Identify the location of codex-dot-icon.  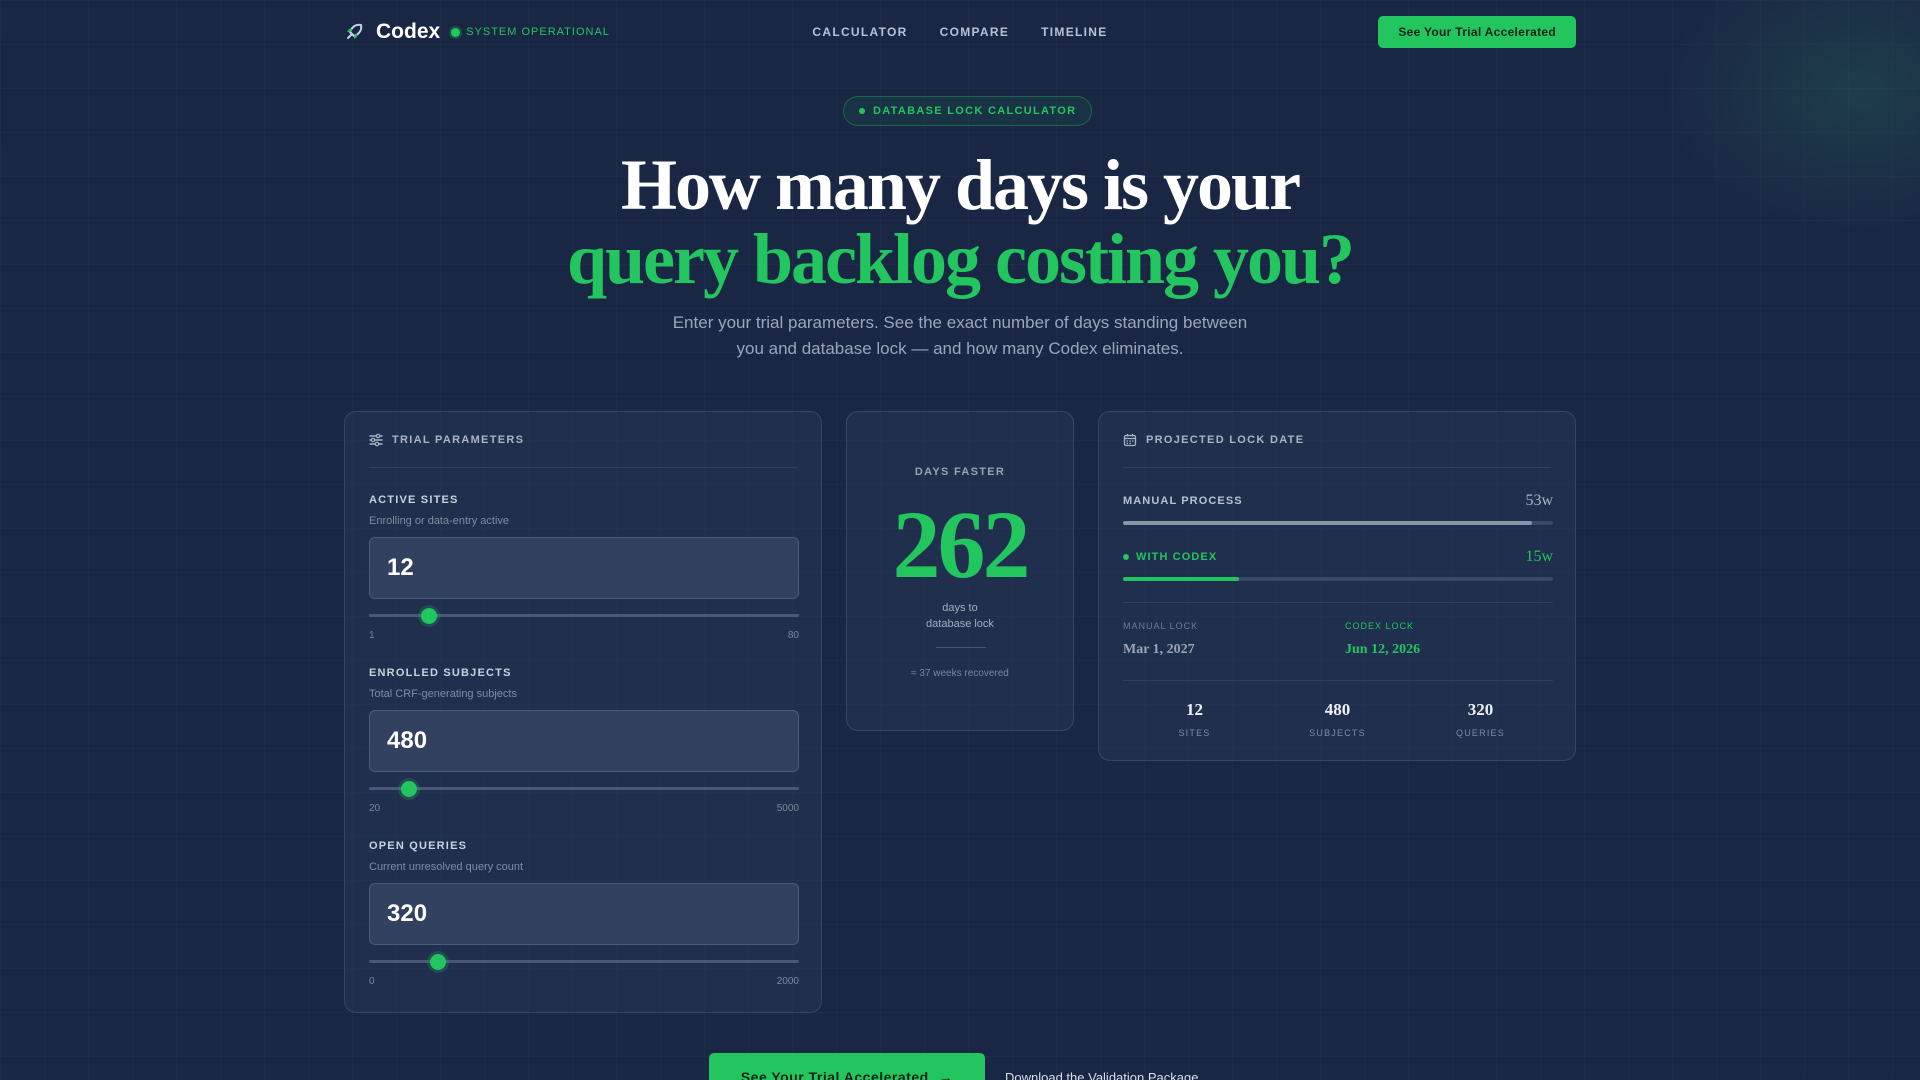
(1126, 557).